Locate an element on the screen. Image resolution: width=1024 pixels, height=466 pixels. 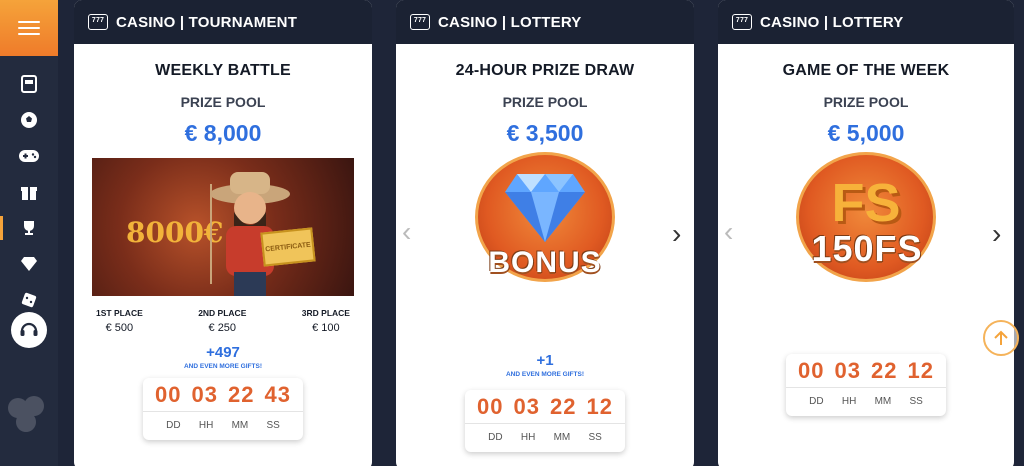
card-title: GAME OF THE WEEK is located at coordinates (866, 70).